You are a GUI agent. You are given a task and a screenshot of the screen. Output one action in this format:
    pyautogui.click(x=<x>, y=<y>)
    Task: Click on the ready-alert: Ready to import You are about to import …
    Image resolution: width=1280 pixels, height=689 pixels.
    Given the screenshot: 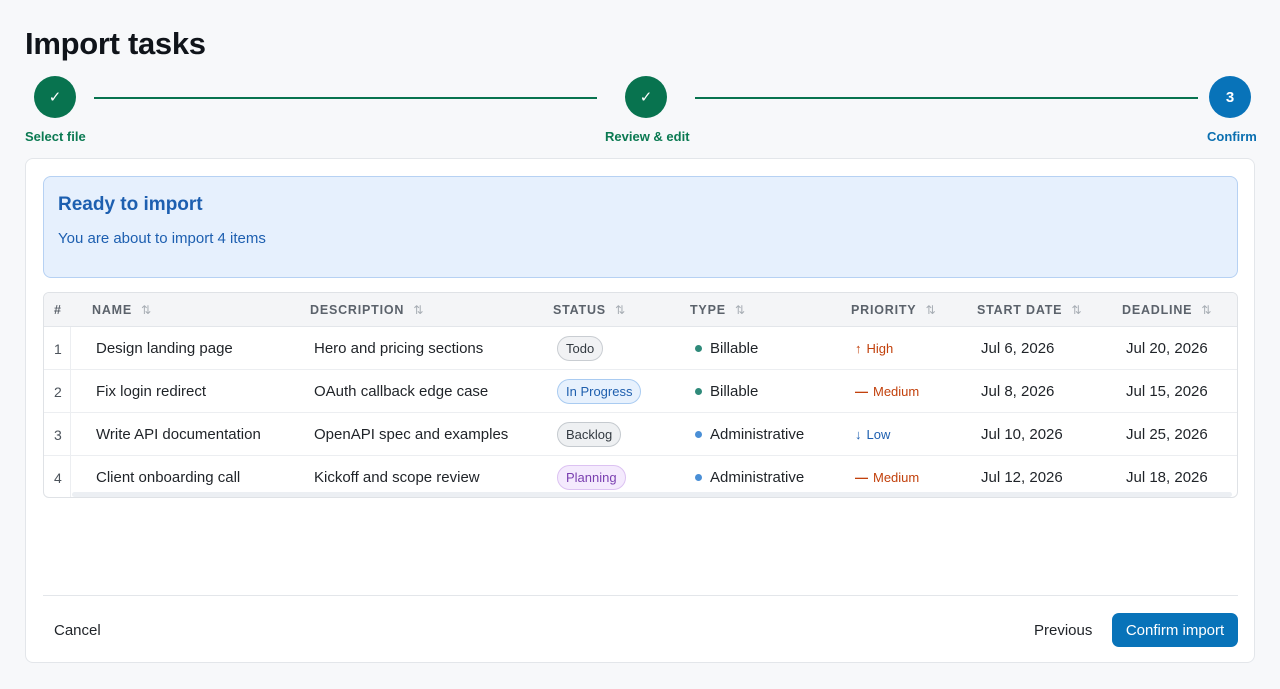 What is the action you would take?
    pyautogui.click(x=640, y=227)
    